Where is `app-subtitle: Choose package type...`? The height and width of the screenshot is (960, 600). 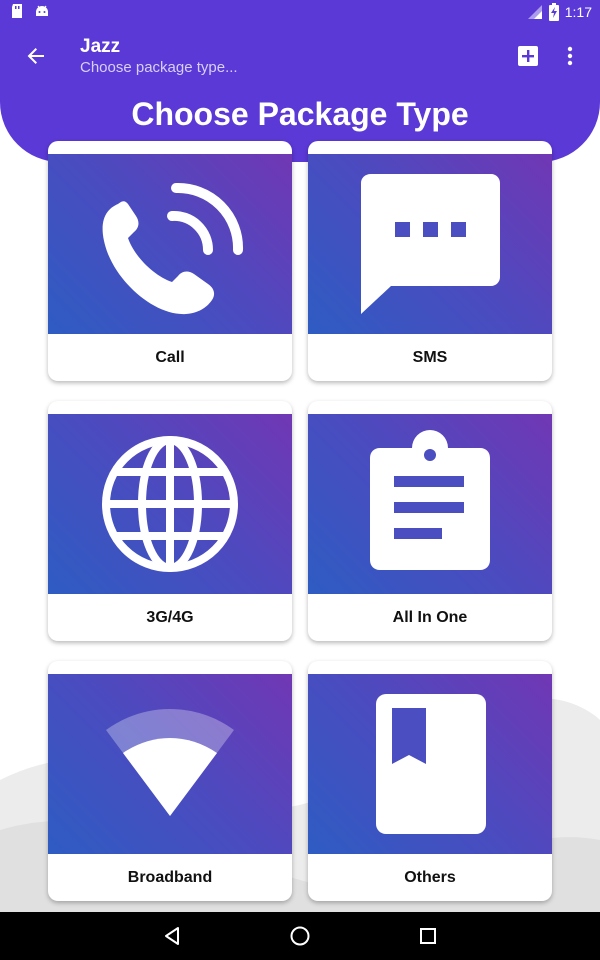
app-subtitle: Choose package type... is located at coordinates (159, 67).